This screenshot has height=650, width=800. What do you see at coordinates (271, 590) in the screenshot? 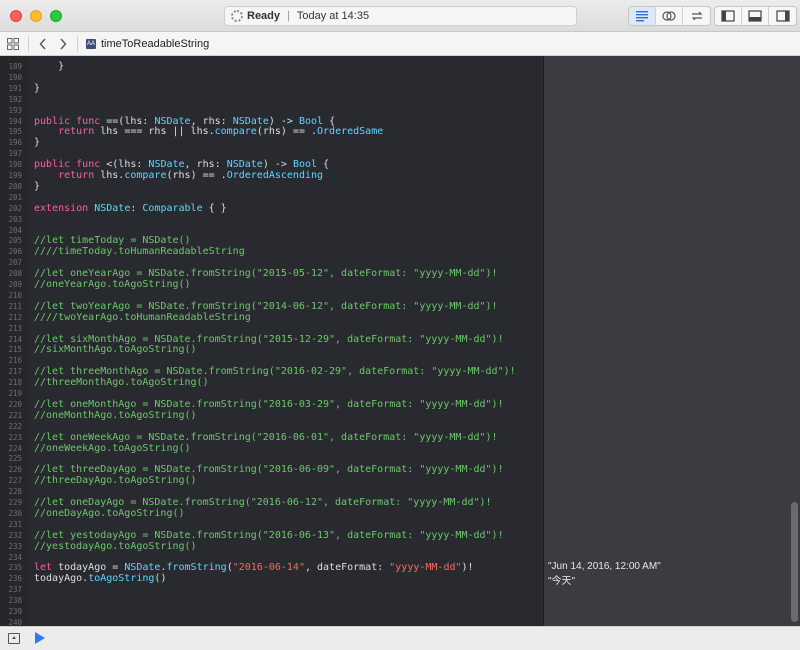
I see `code-line: 237` at bounding box center [271, 590].